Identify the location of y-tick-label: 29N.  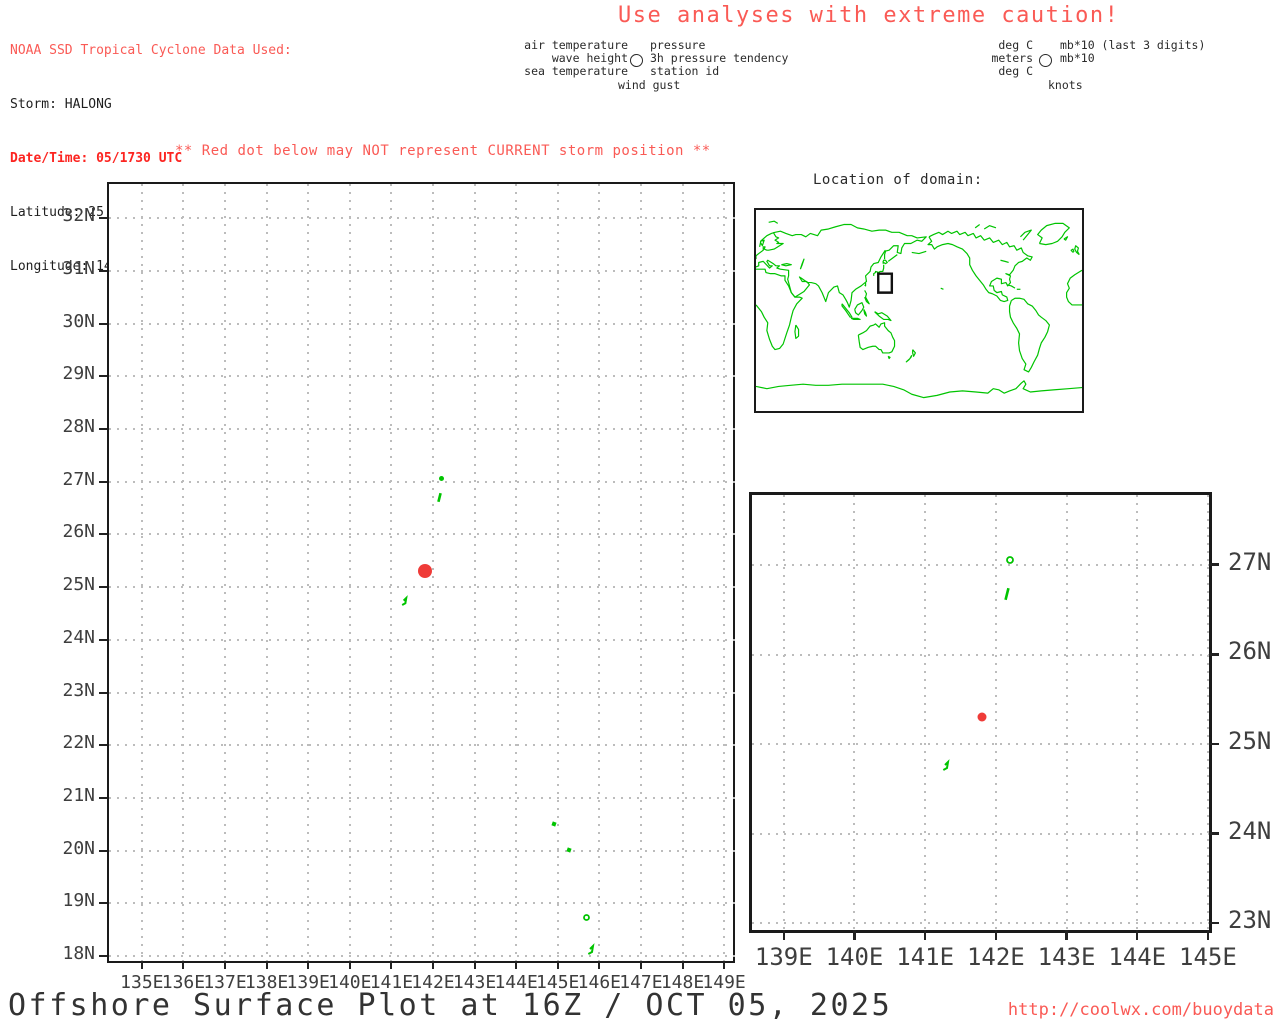
(78, 374).